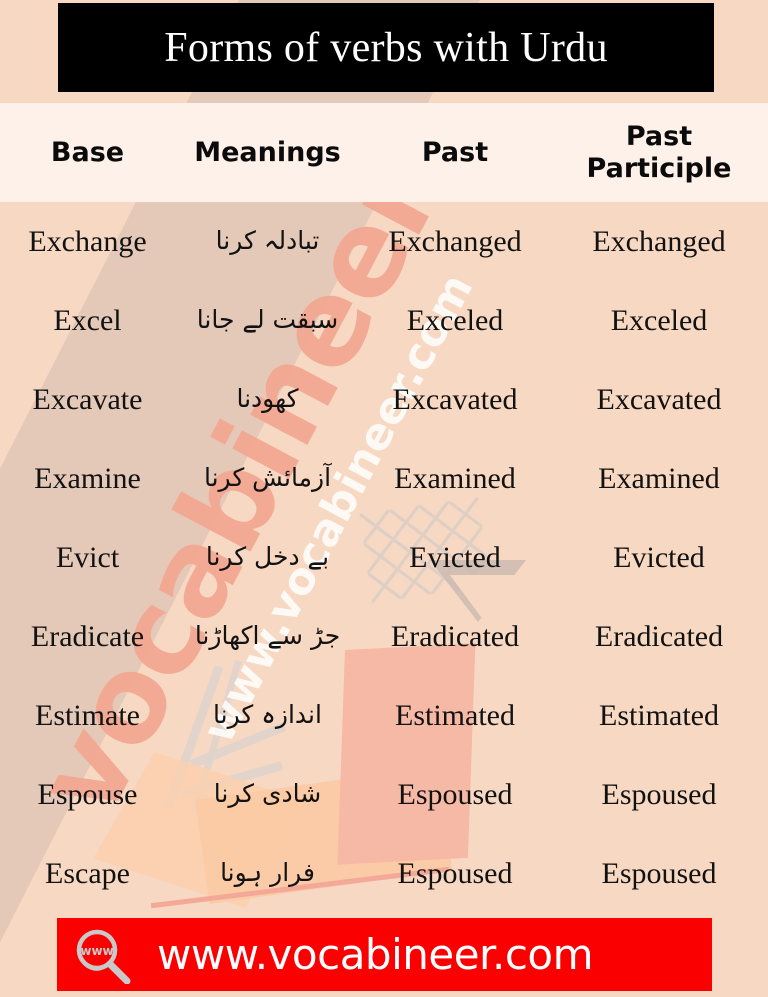 This screenshot has width=768, height=997. I want to click on cell-past: Exceled, so click(455, 320).